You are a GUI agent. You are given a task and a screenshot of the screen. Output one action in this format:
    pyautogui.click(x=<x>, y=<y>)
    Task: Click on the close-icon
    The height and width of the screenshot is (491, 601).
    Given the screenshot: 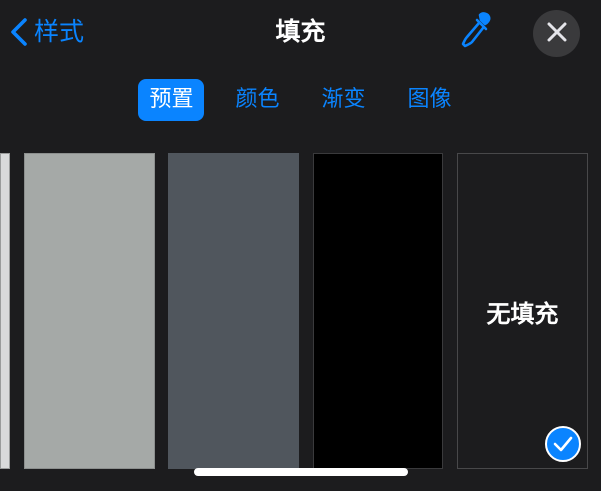 What is the action you would take?
    pyautogui.click(x=557, y=34)
    